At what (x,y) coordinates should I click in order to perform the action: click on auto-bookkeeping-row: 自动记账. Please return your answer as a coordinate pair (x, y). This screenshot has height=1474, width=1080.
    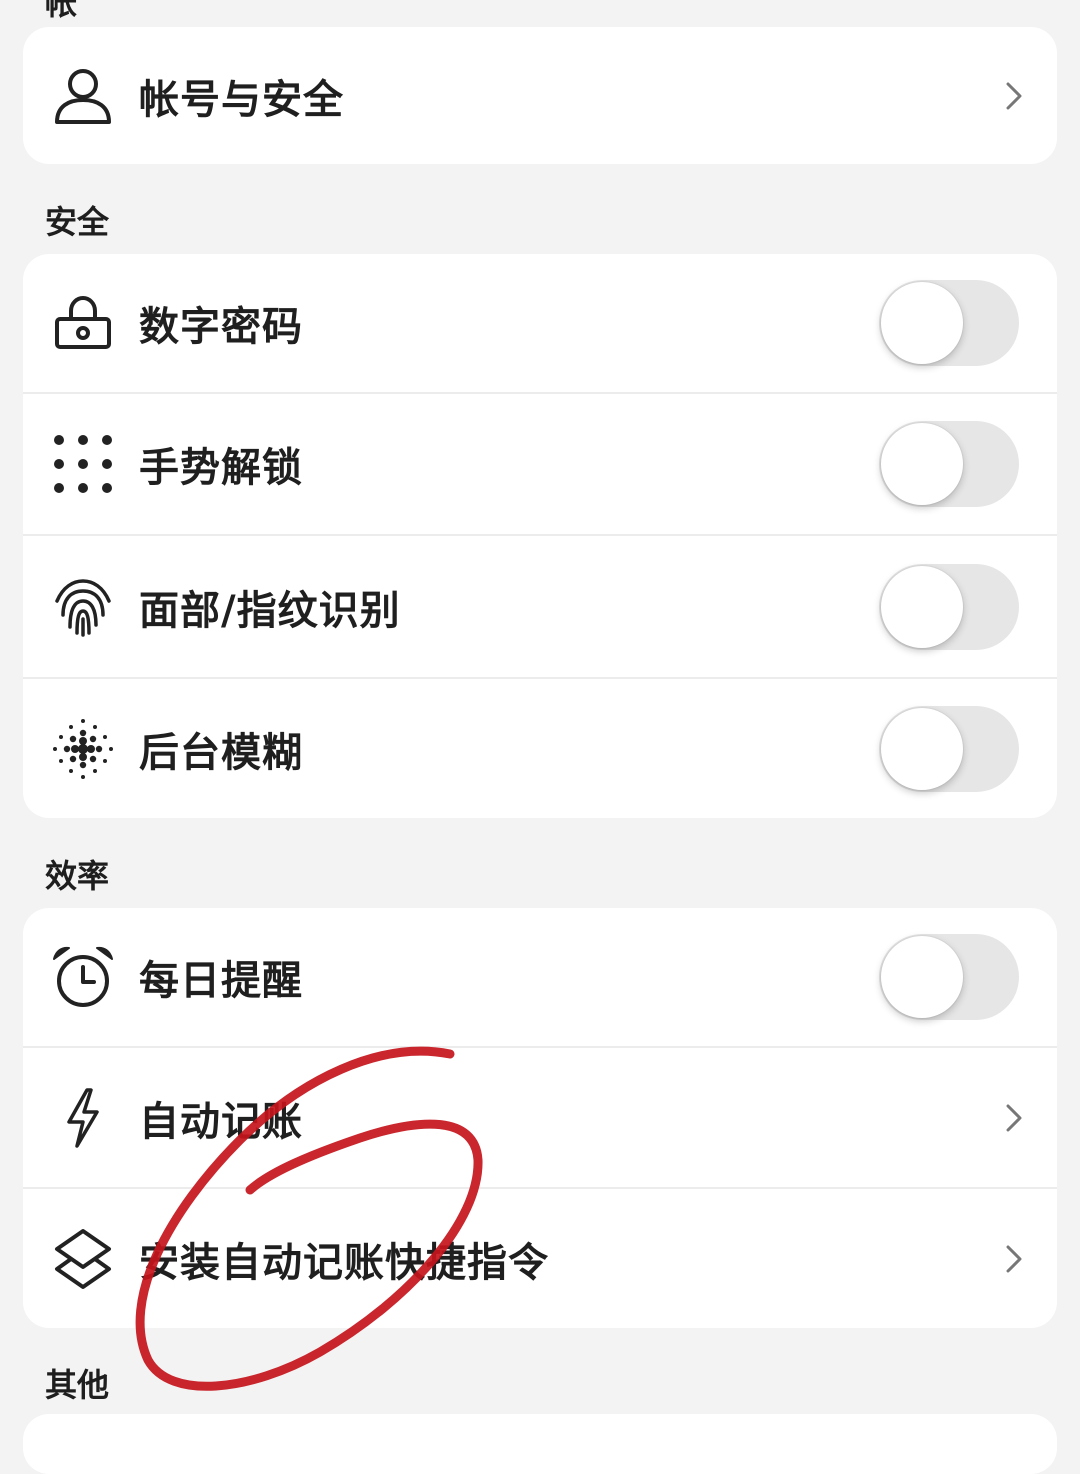
    Looking at the image, I should click on (540, 1118).